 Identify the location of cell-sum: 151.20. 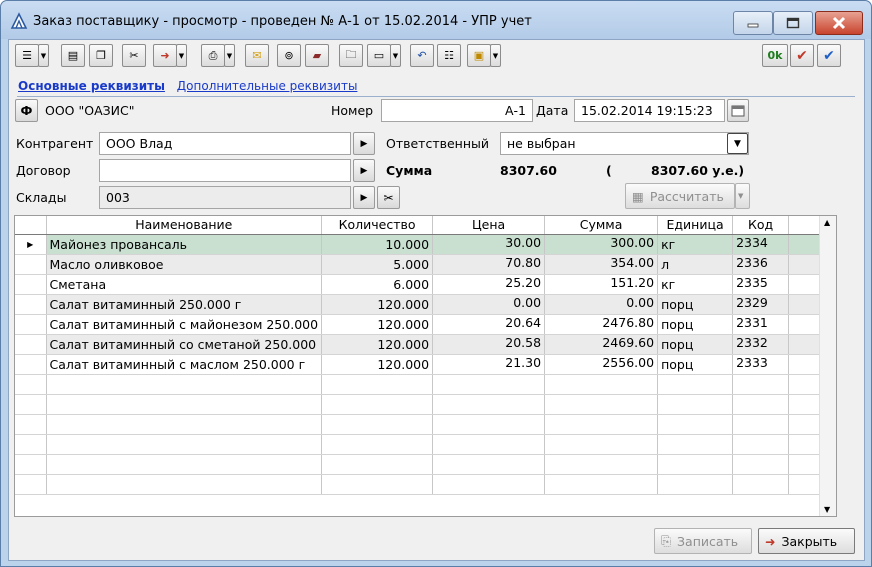
(601, 284).